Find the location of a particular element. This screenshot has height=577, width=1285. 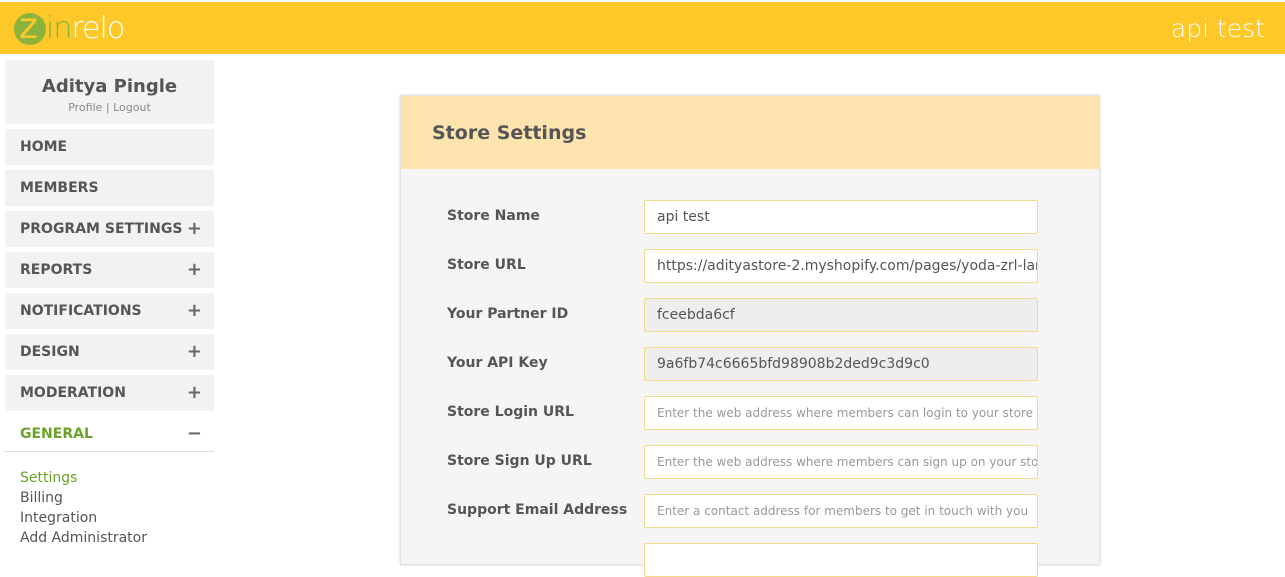

user-links: Profile | Logout is located at coordinates (109, 107).